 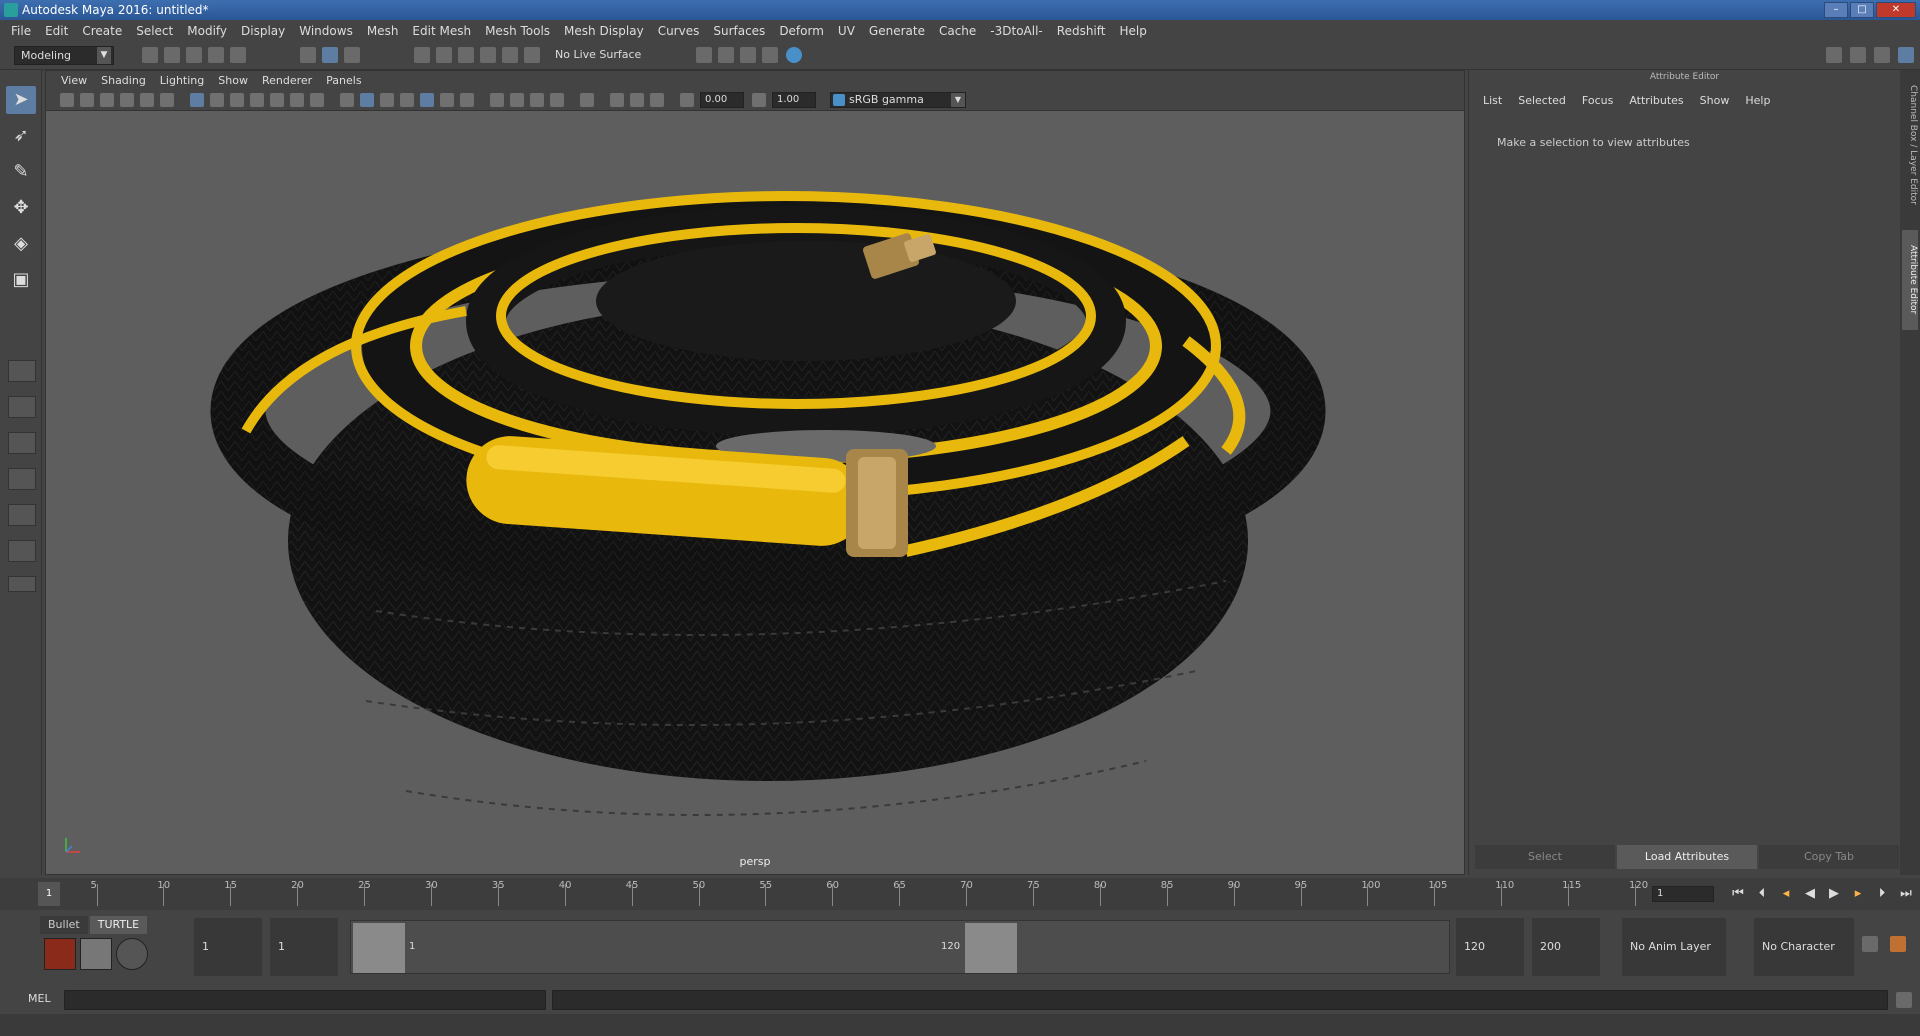 What do you see at coordinates (326, 31) in the screenshot?
I see `menu-windows: Windows` at bounding box center [326, 31].